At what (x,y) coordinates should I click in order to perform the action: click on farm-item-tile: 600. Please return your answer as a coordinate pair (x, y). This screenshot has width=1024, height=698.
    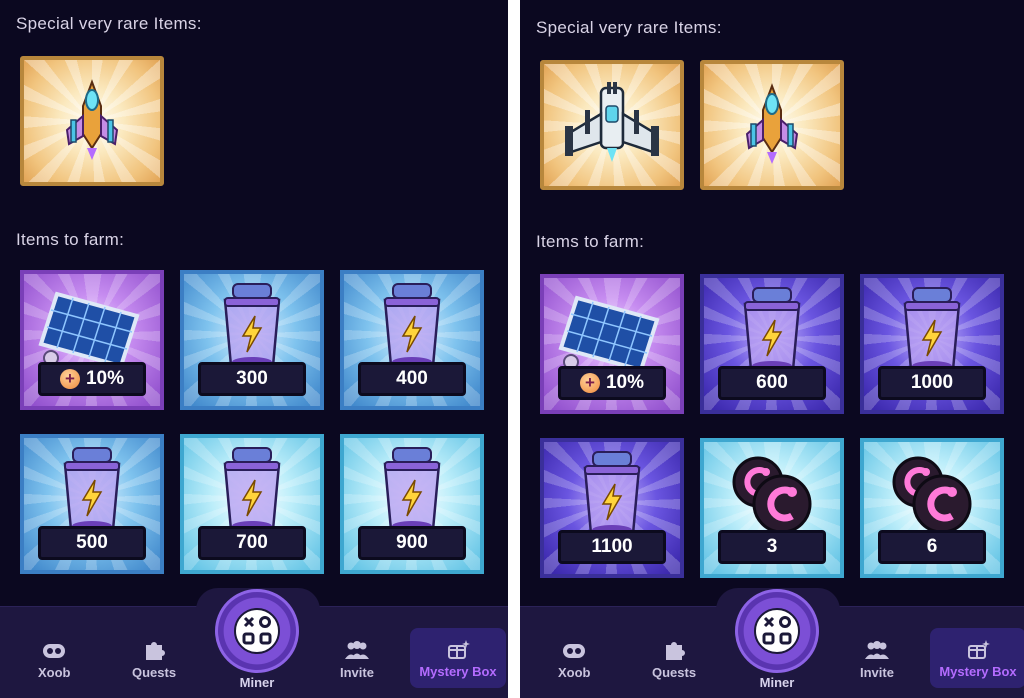
    Looking at the image, I should click on (772, 344).